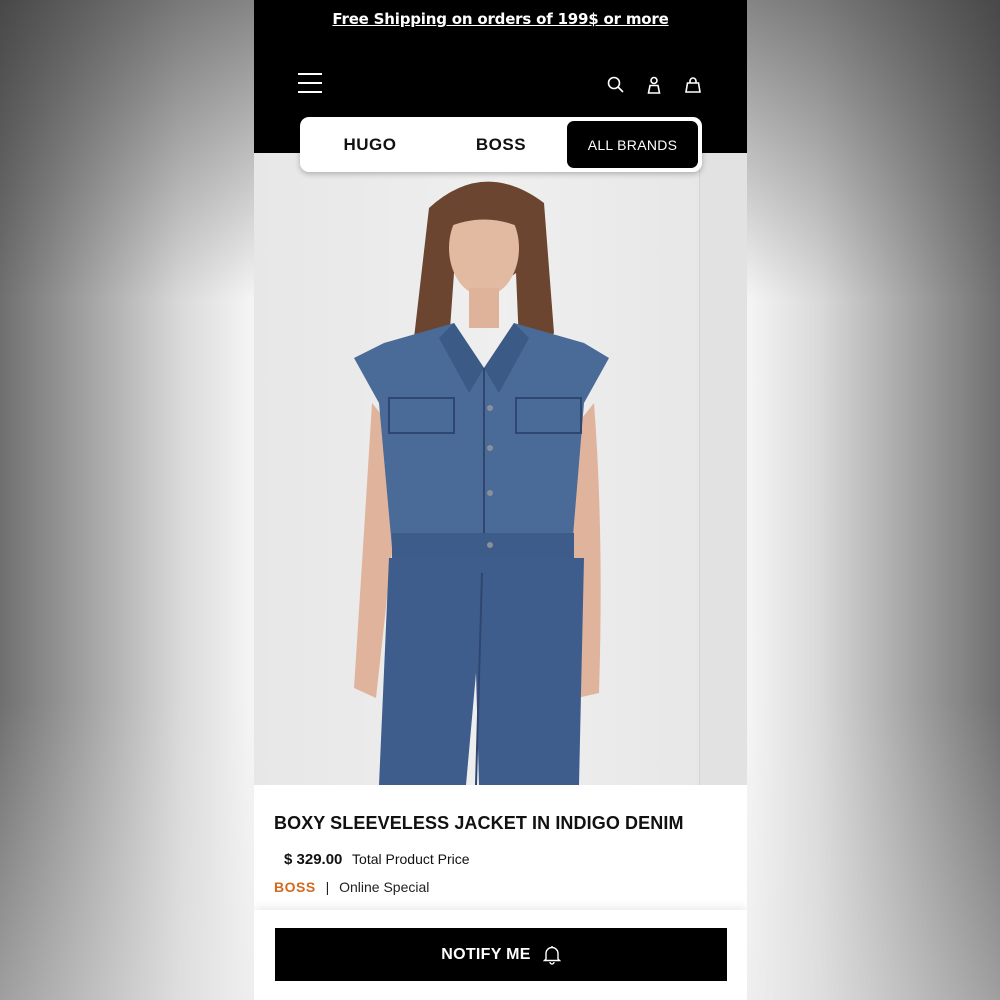 This screenshot has width=1000, height=1000. I want to click on next-image-peek, so click(723, 469).